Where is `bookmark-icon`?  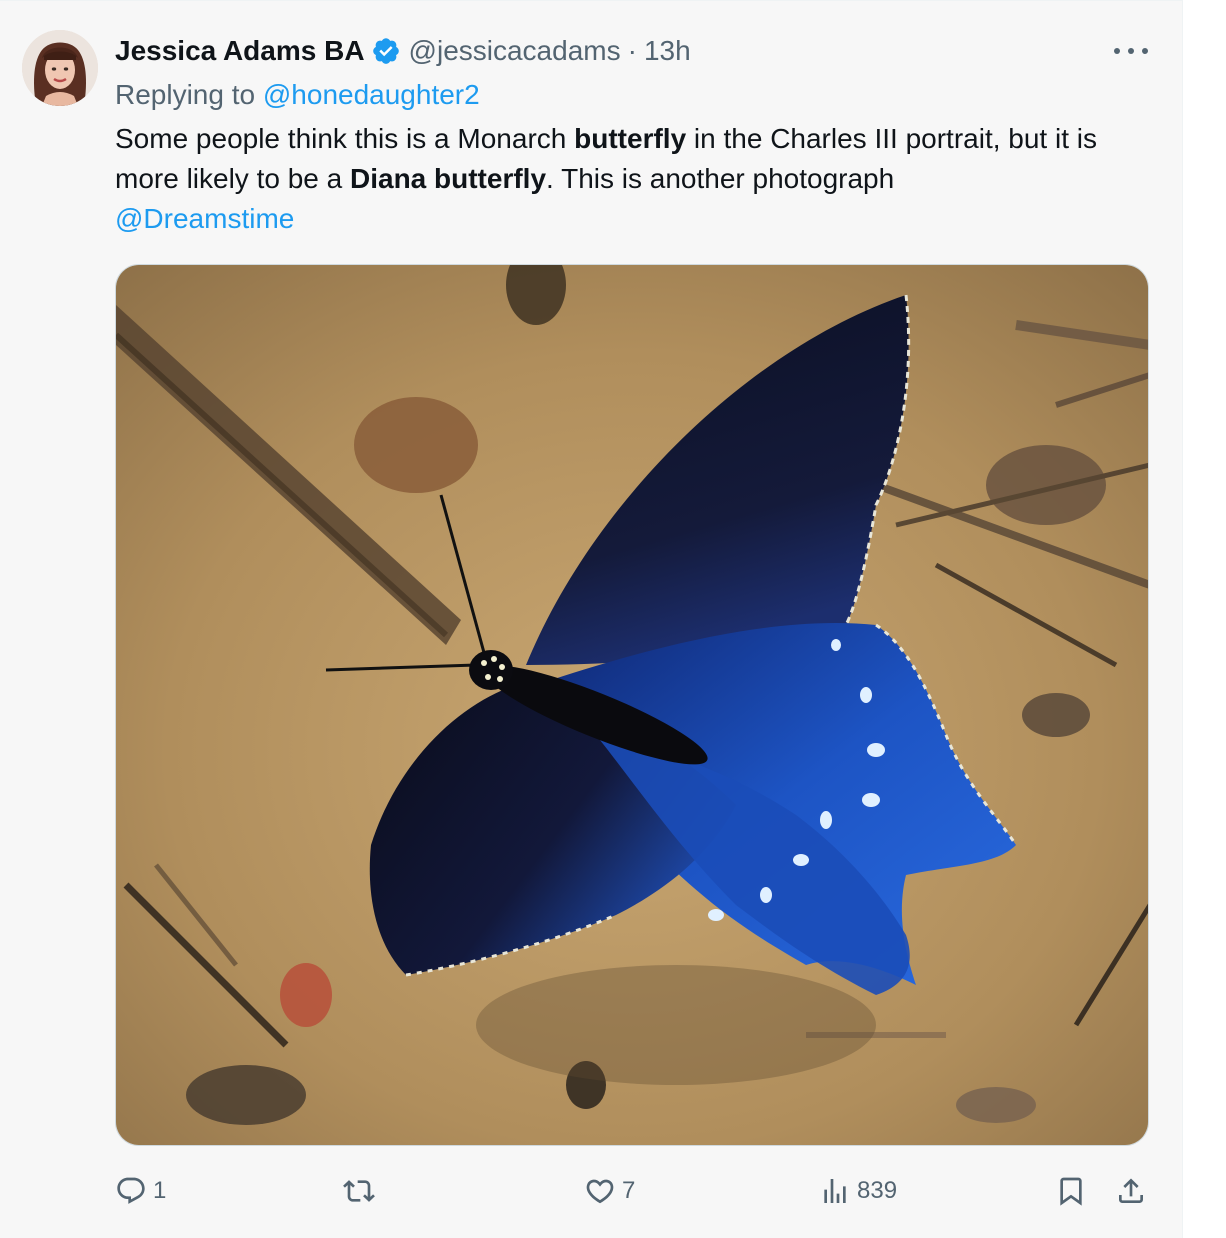
bookmark-icon is located at coordinates (1071, 1191).